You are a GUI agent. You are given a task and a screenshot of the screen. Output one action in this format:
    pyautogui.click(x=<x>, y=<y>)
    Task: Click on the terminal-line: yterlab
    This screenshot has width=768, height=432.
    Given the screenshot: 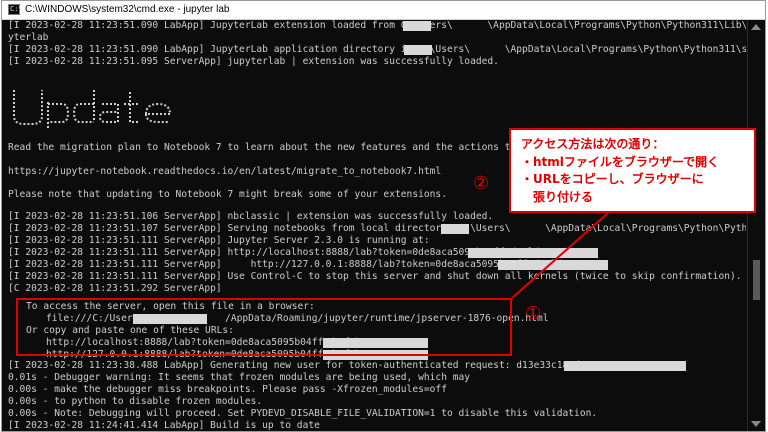 What is the action you would take?
    pyautogui.click(x=28, y=37)
    